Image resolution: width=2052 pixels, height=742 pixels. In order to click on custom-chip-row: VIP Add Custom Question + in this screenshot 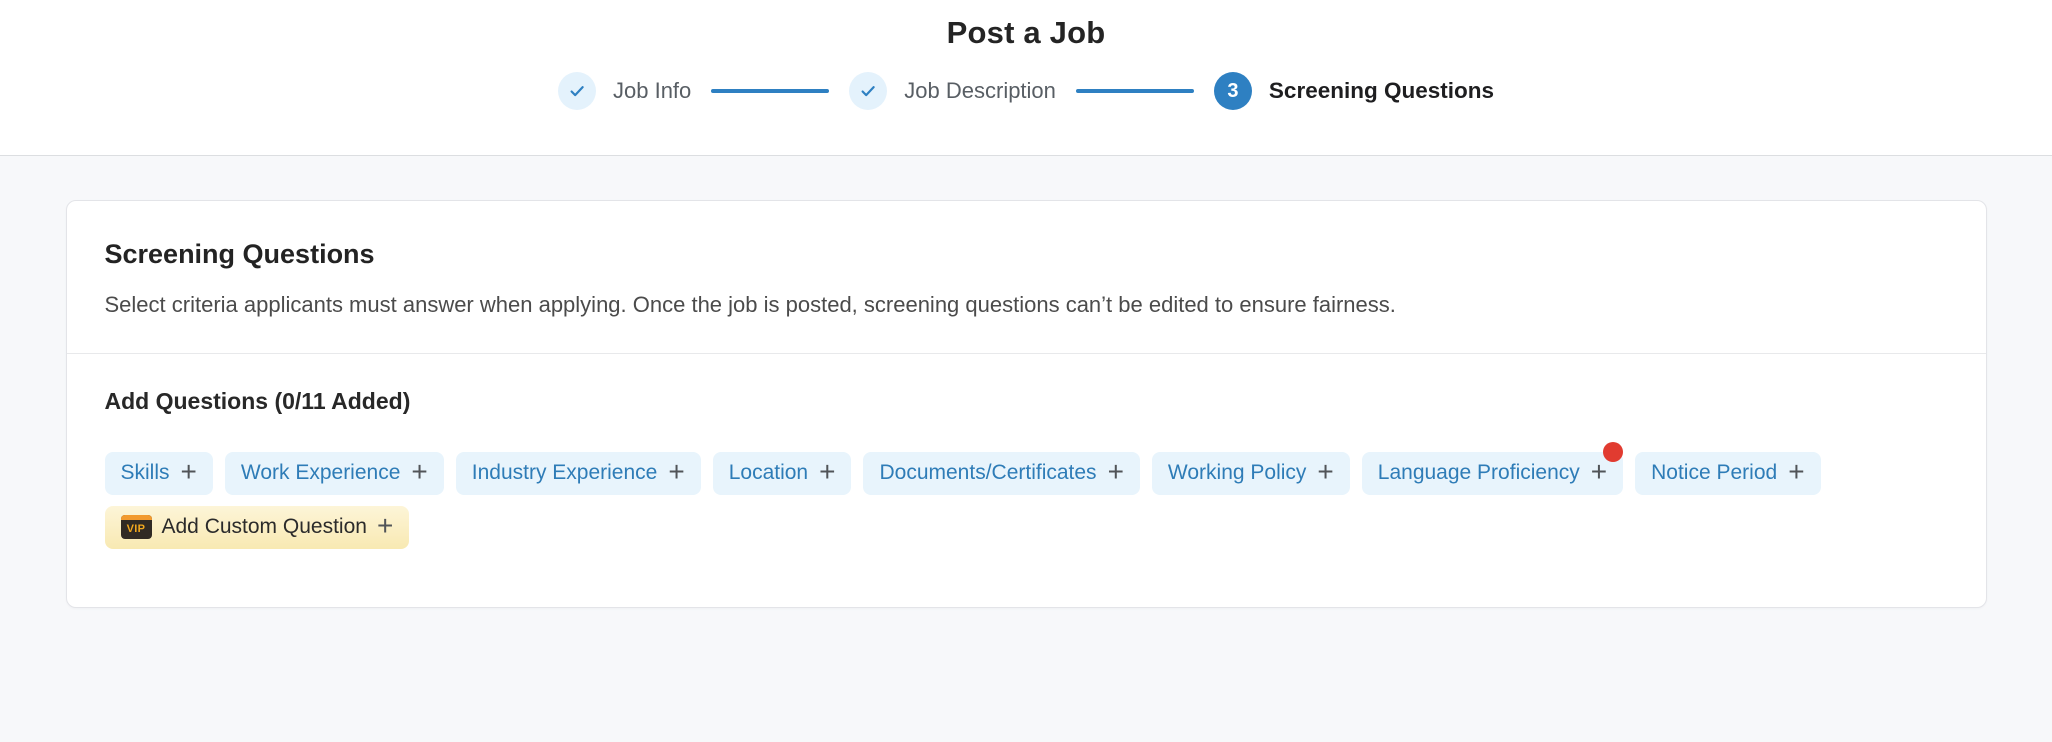, I will do `click(1026, 527)`.